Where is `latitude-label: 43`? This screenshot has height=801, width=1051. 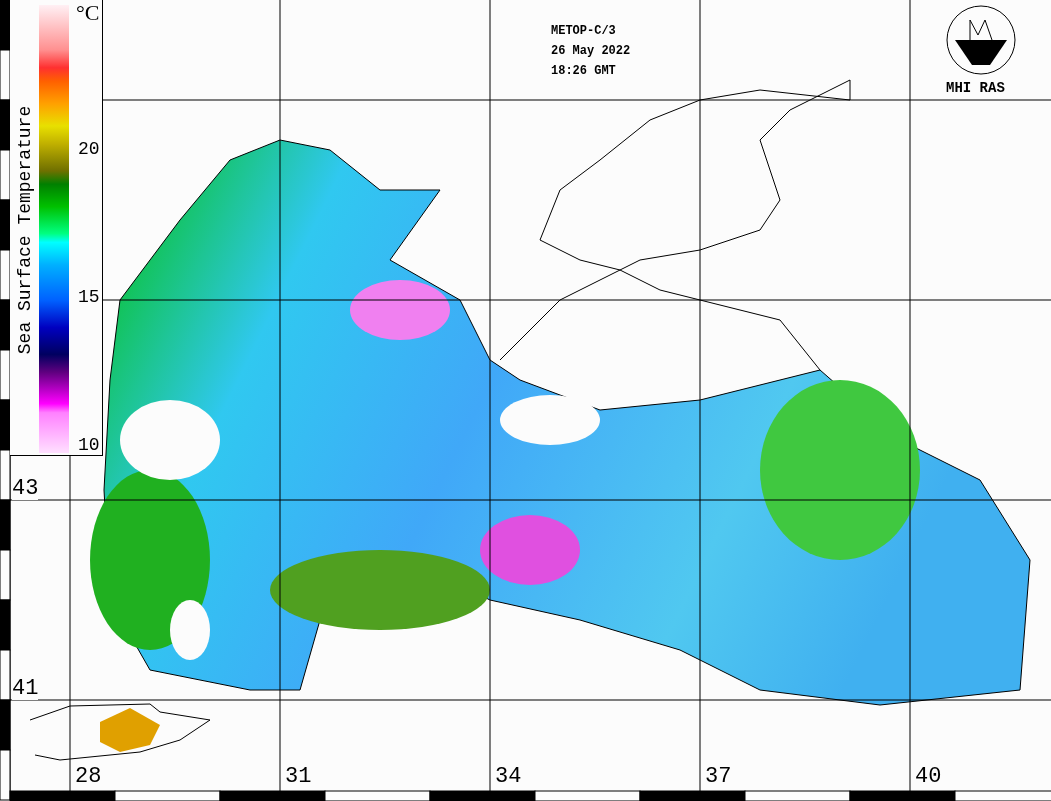 latitude-label: 43 is located at coordinates (25, 489).